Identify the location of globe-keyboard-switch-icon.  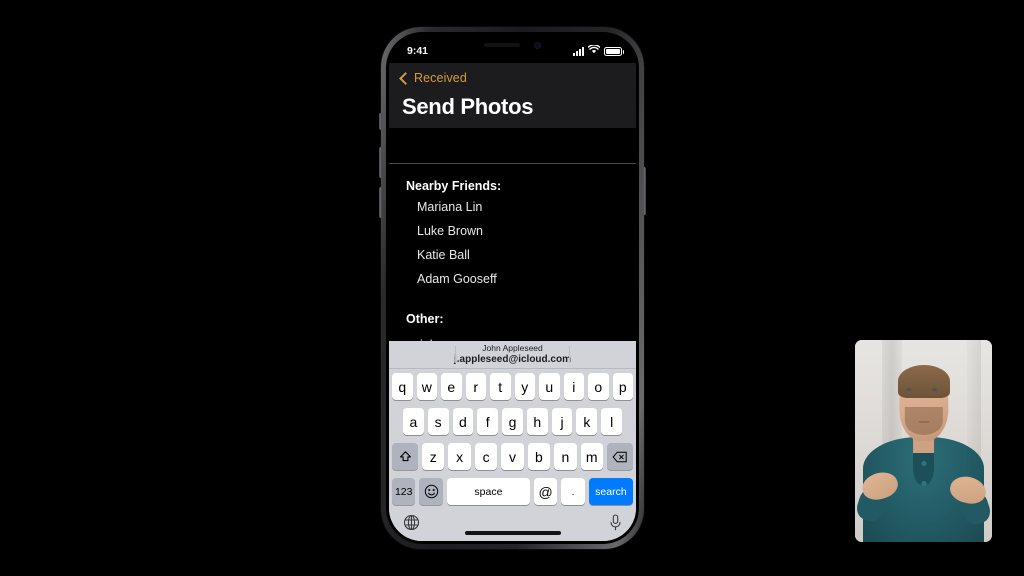
(411, 525).